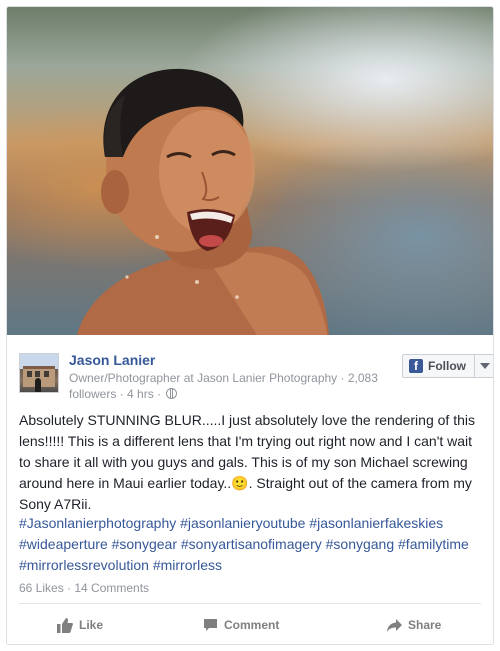 This screenshot has height=651, width=500. What do you see at coordinates (250, 603) in the screenshot?
I see `divider` at bounding box center [250, 603].